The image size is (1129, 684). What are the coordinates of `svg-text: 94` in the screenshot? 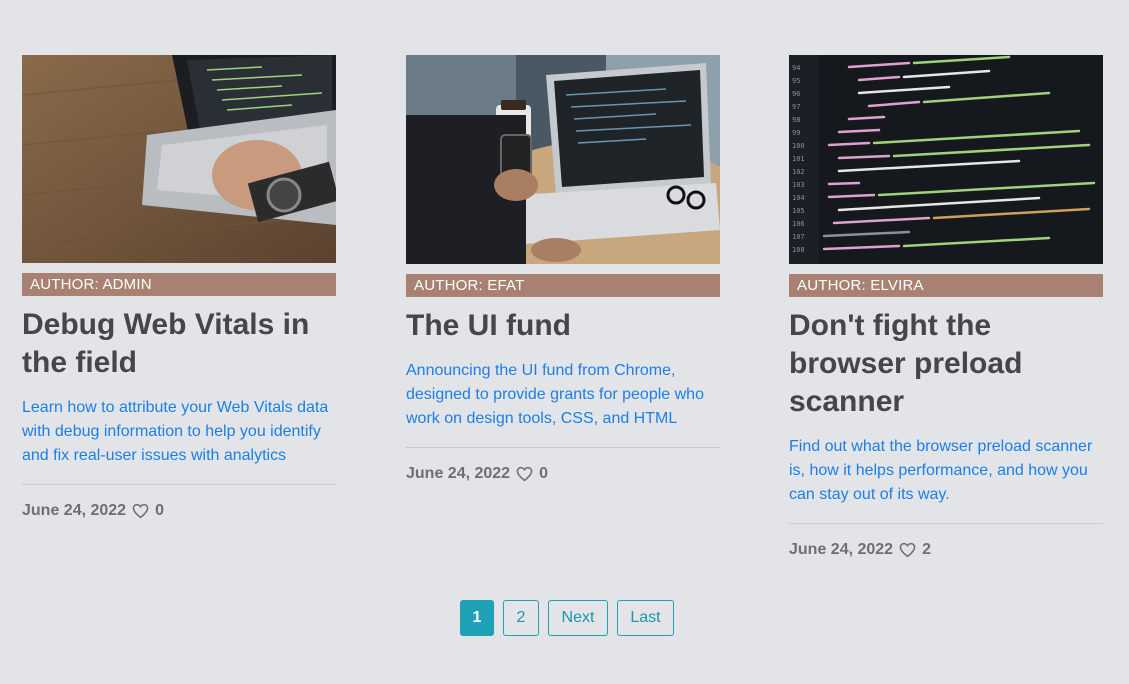 It's located at (796, 68).